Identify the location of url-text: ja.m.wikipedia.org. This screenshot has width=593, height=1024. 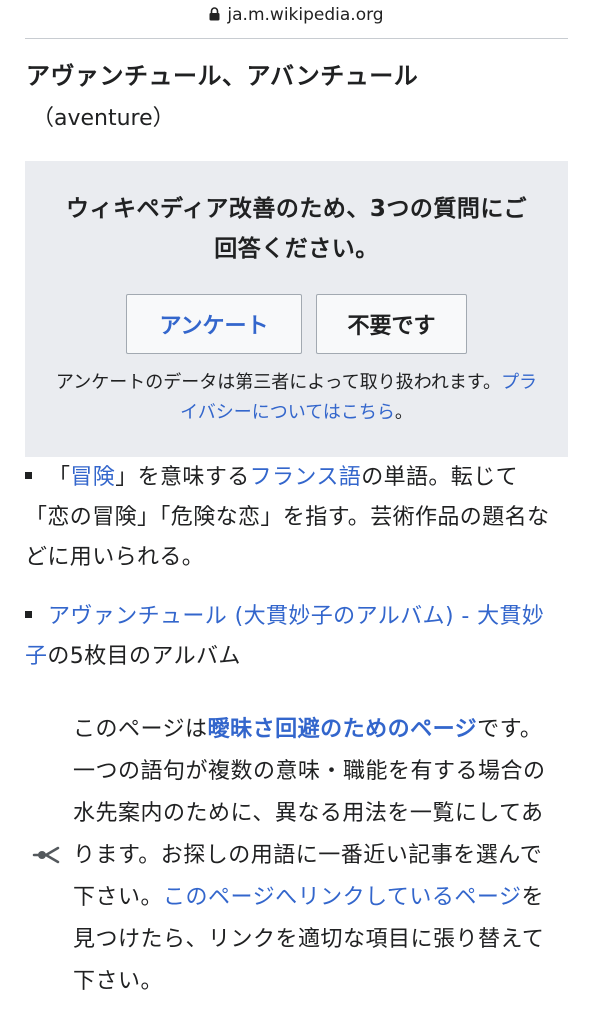
(305, 15).